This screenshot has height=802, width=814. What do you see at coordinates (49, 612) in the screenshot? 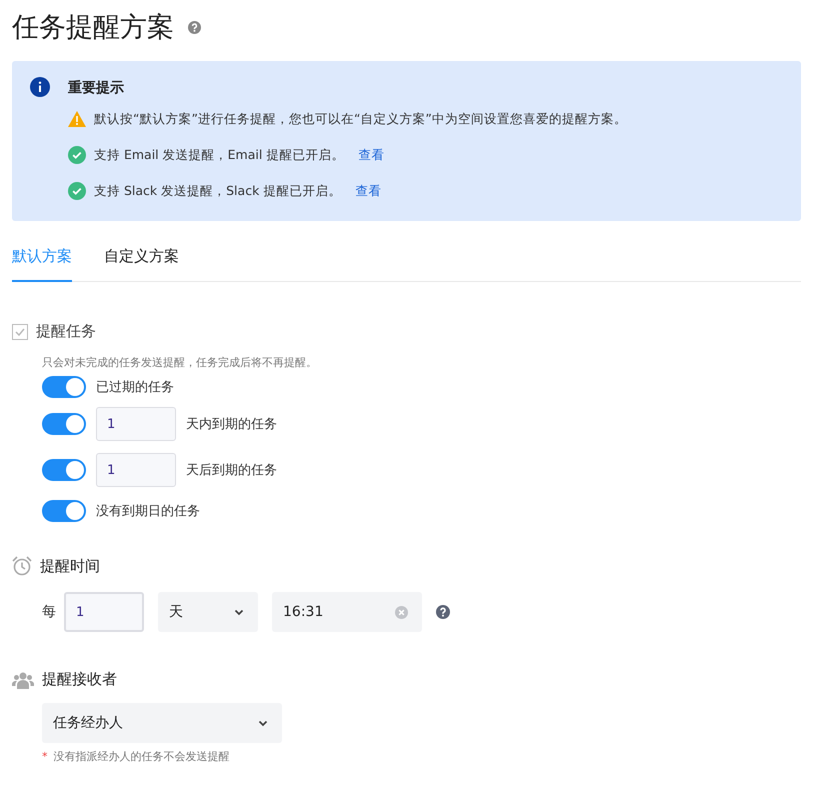
I see `every-label: 每` at bounding box center [49, 612].